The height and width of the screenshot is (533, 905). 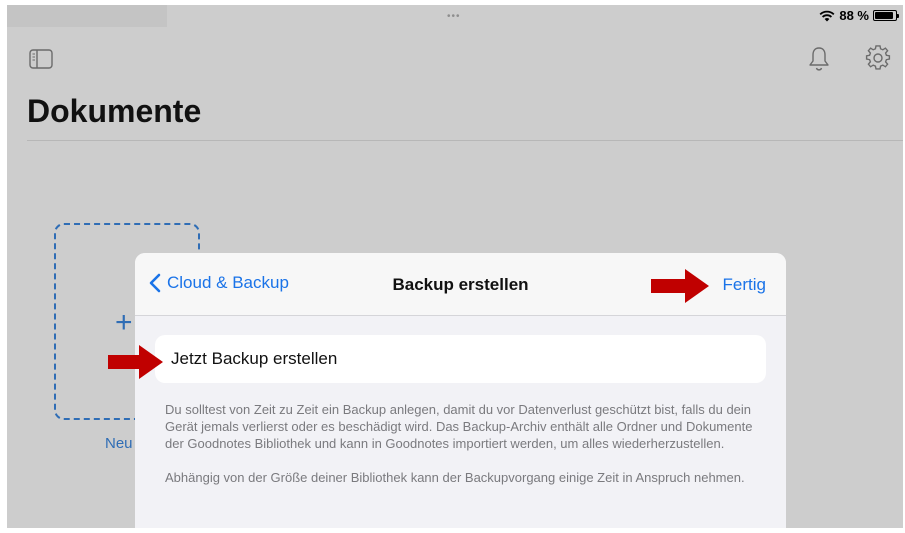 I want to click on wifi-icon, so click(x=827, y=15).